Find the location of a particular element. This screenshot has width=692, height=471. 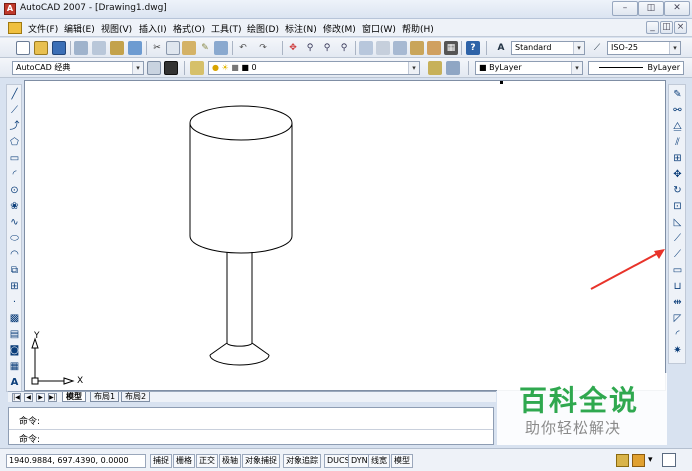

minimize-button: – is located at coordinates (625, 8).